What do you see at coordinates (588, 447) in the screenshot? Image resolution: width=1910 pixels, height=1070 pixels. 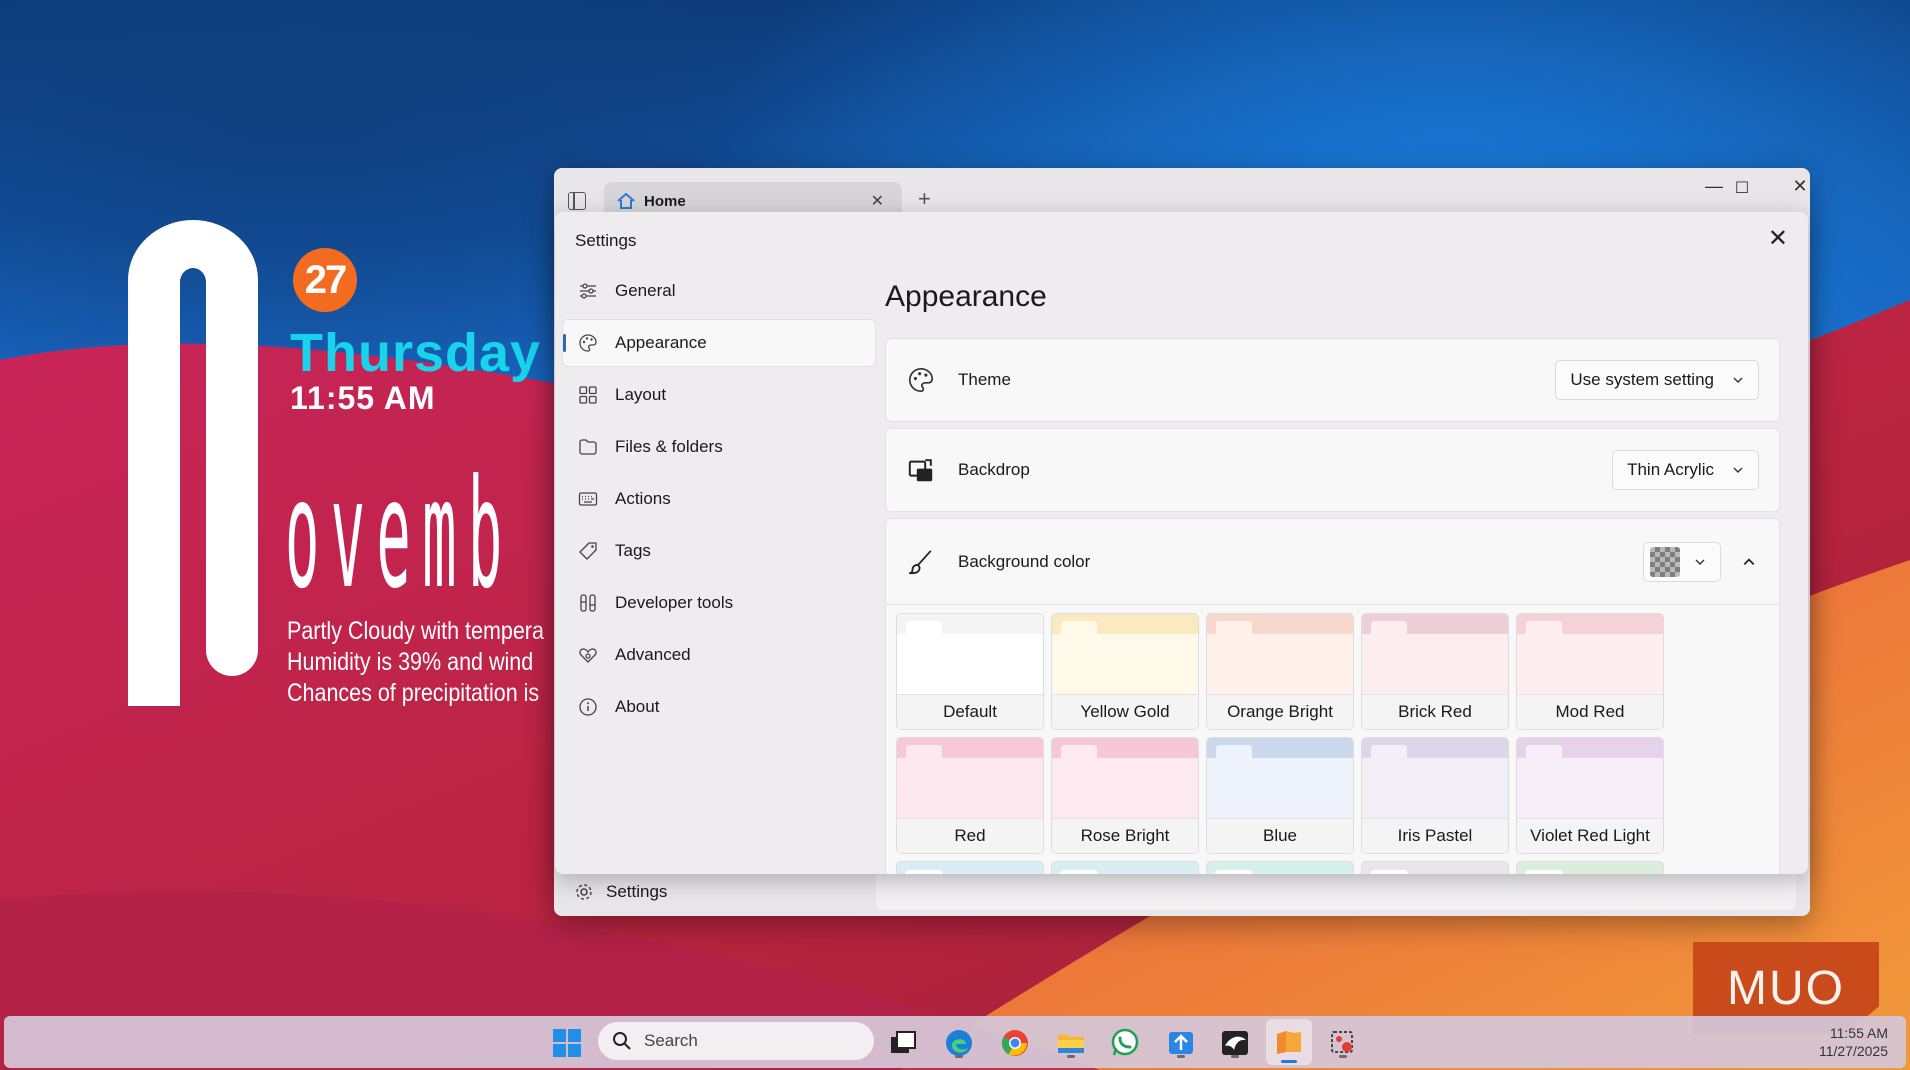 I see `folder-icon` at bounding box center [588, 447].